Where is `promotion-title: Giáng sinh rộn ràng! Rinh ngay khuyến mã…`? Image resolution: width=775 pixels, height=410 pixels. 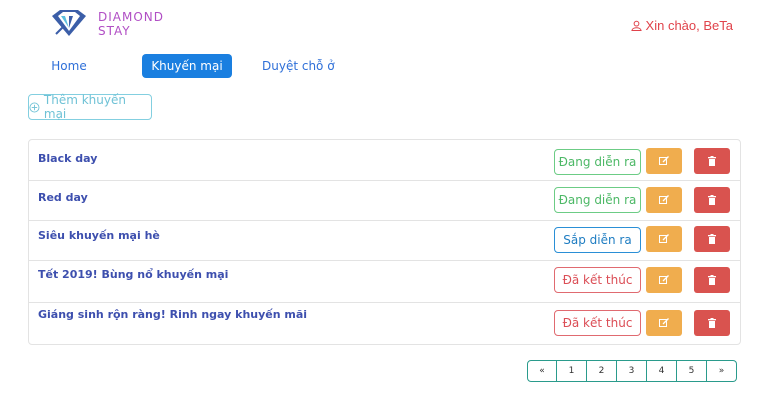 promotion-title: Giáng sinh rộn ràng! Rinh ngay khuyến mã… is located at coordinates (172, 314).